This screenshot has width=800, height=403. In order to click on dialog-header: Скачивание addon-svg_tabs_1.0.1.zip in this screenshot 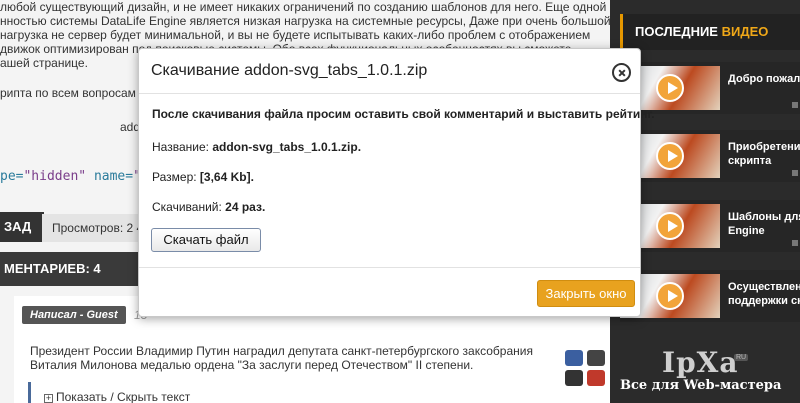, I will do `click(389, 71)`.